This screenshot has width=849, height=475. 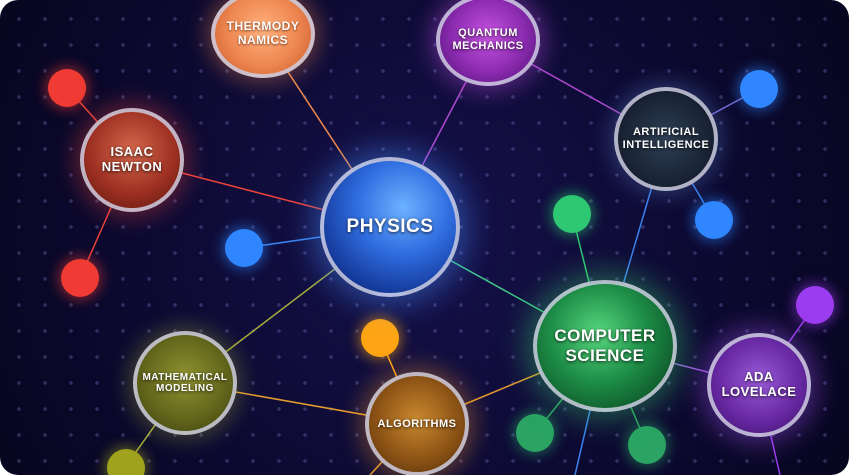 I want to click on node-isaac-newton: ISAAC NEWTON, so click(x=132, y=160).